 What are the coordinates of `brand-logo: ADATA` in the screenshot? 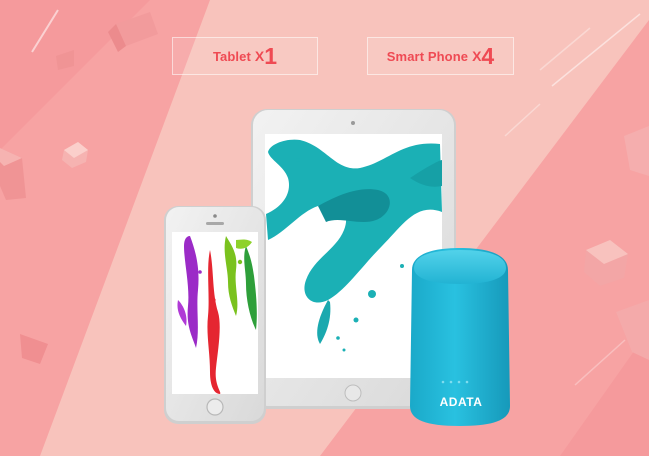 It's located at (461, 402).